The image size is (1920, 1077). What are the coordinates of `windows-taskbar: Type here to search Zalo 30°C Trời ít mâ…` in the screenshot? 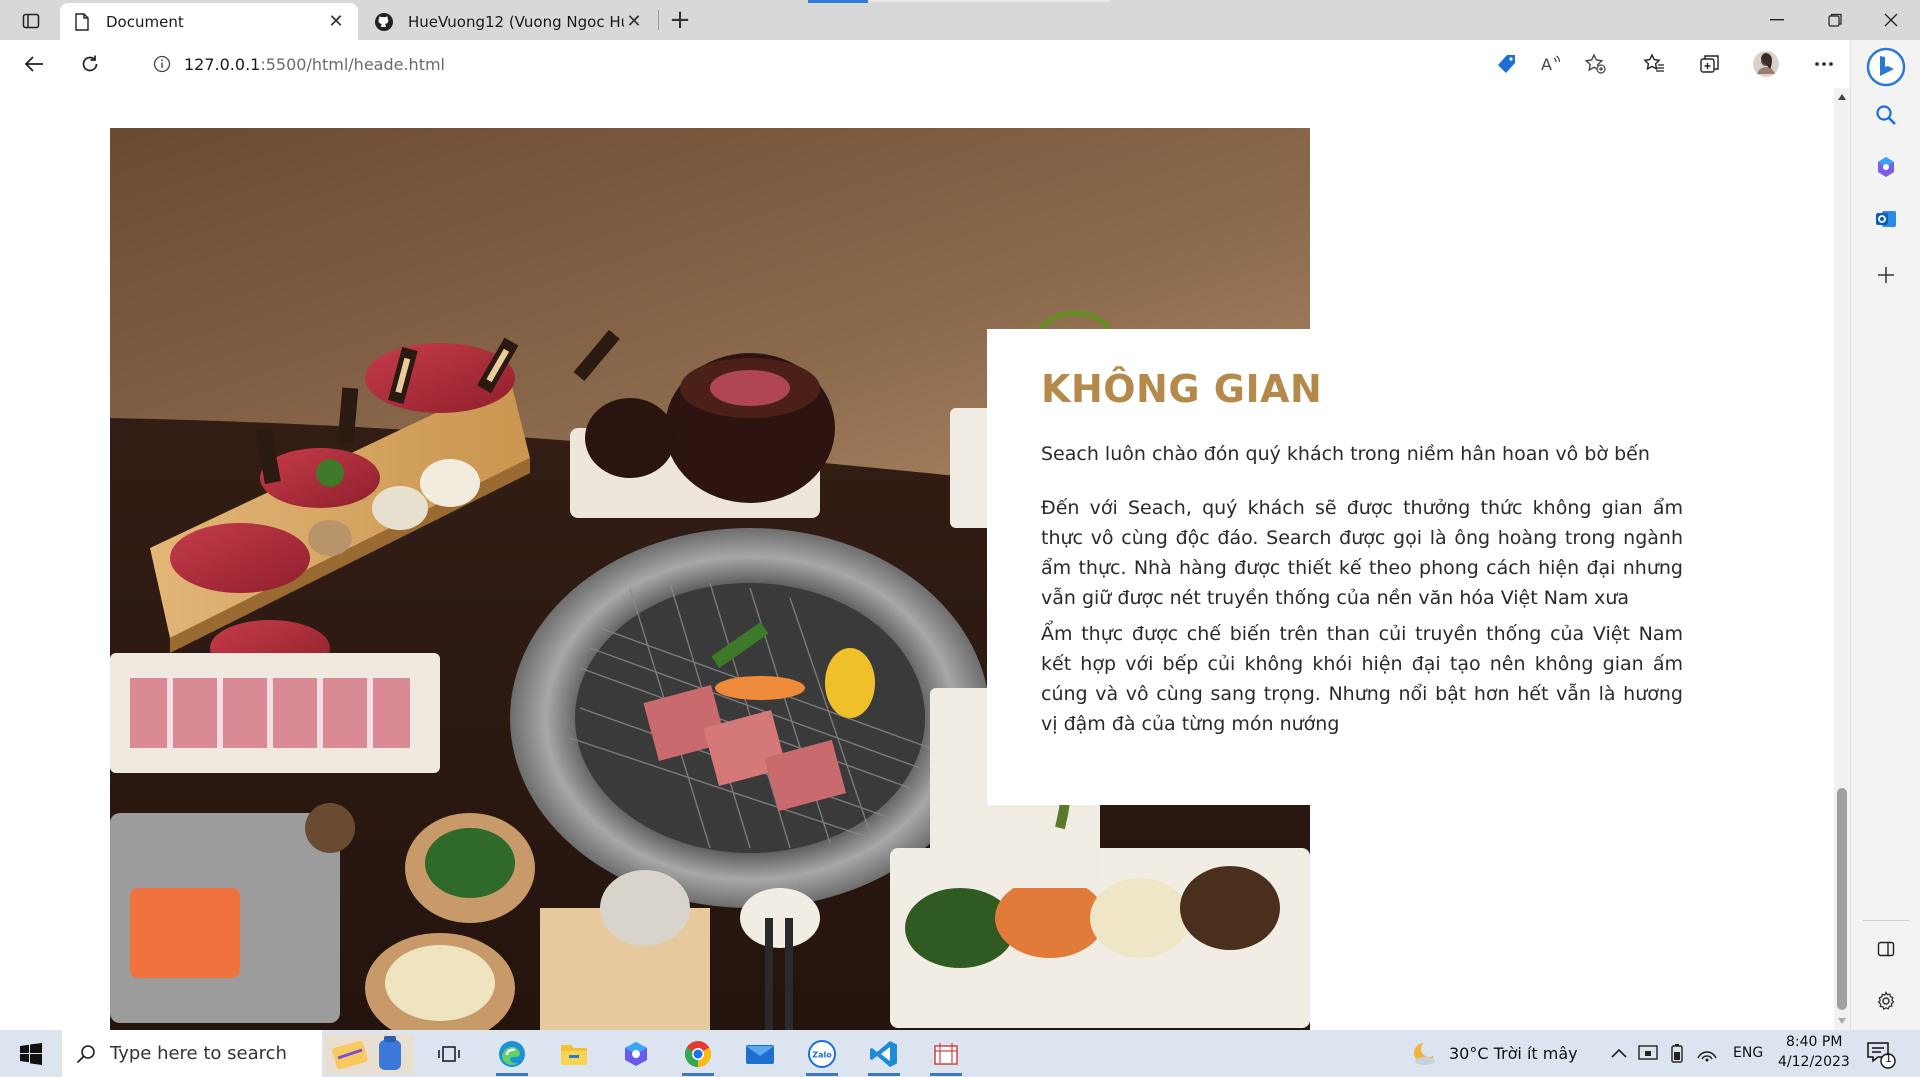 It's located at (960, 1053).